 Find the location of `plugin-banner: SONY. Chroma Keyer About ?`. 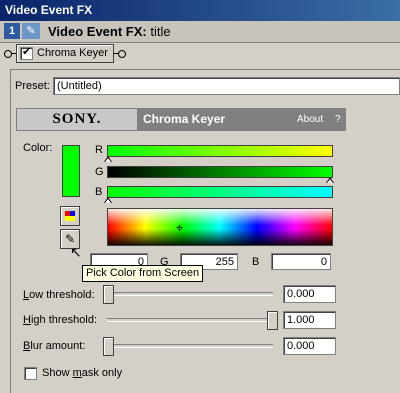

plugin-banner: SONY. Chroma Keyer About ? is located at coordinates (181, 119).